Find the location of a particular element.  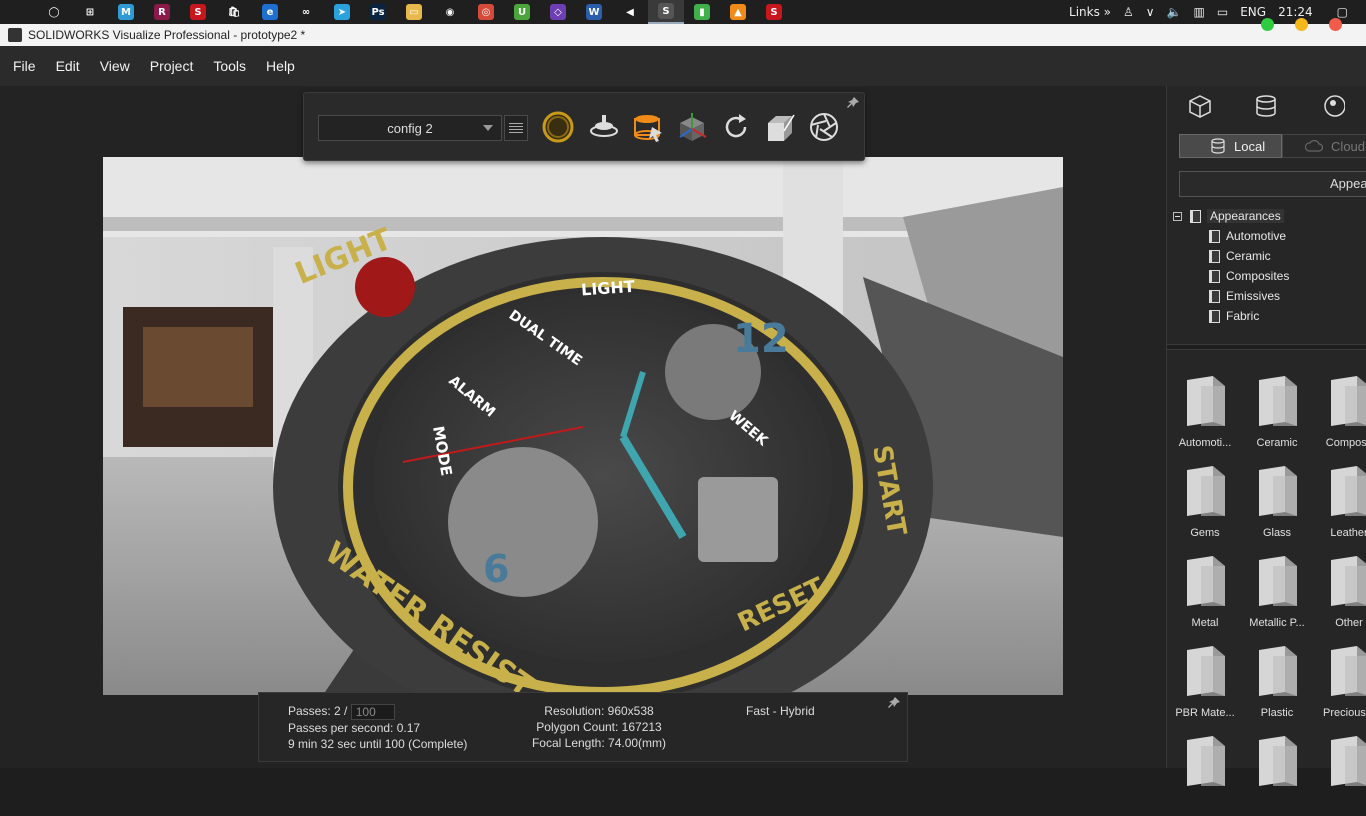

utorrent-icon: U is located at coordinates (522, 12).